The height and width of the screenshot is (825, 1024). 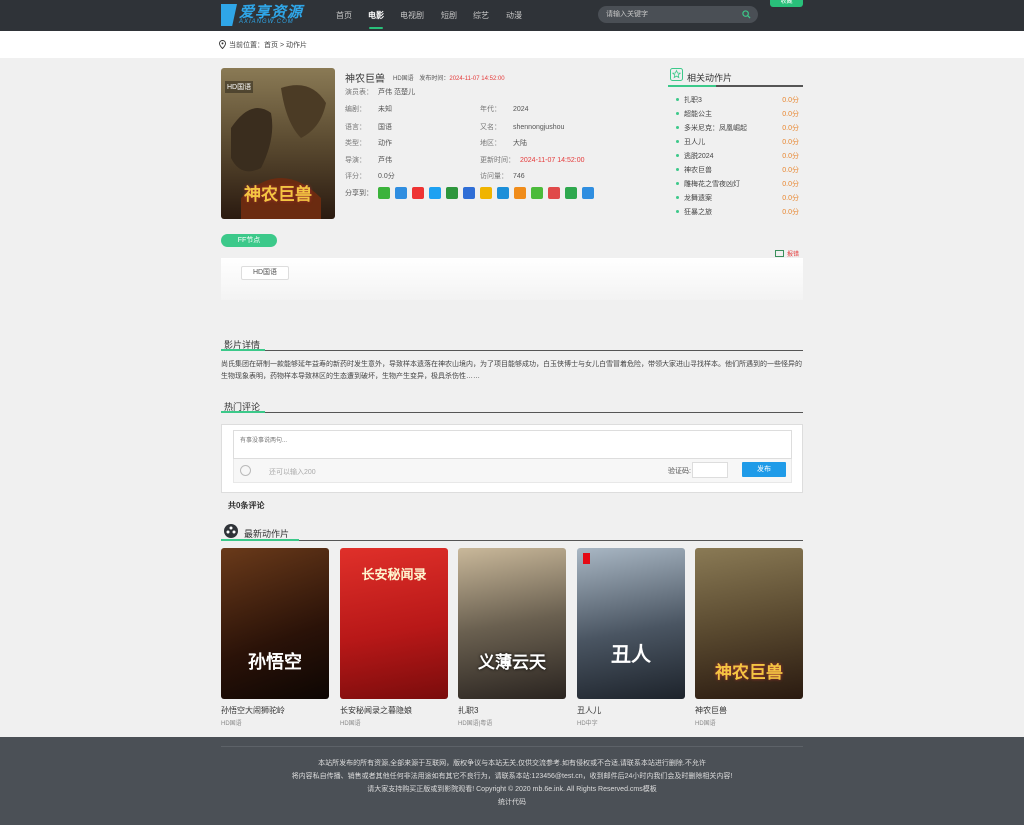 What do you see at coordinates (692, 86) in the screenshot?
I see `related-accent` at bounding box center [692, 86].